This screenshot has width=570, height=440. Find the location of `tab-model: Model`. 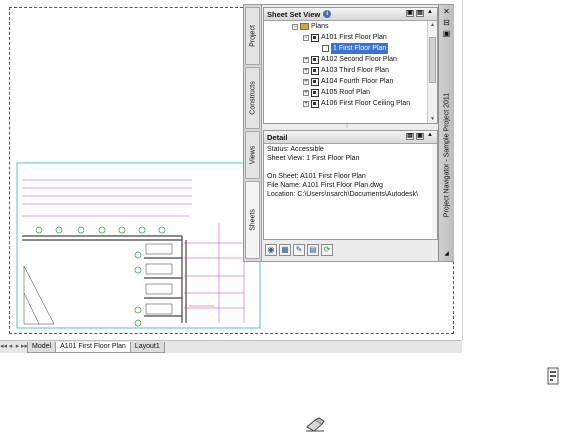

tab-model: Model is located at coordinates (42, 347).